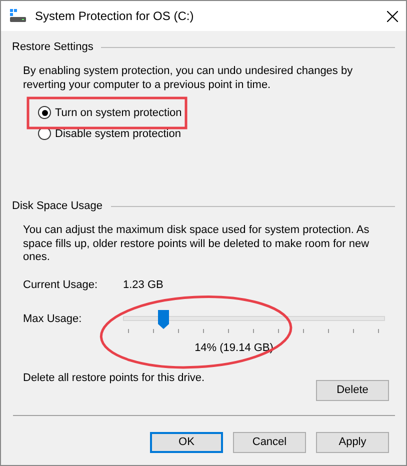 This screenshot has height=466, width=407. What do you see at coordinates (234, 348) in the screenshot?
I see `max-usage-reading: 14% (19.14 GB)` at bounding box center [234, 348].